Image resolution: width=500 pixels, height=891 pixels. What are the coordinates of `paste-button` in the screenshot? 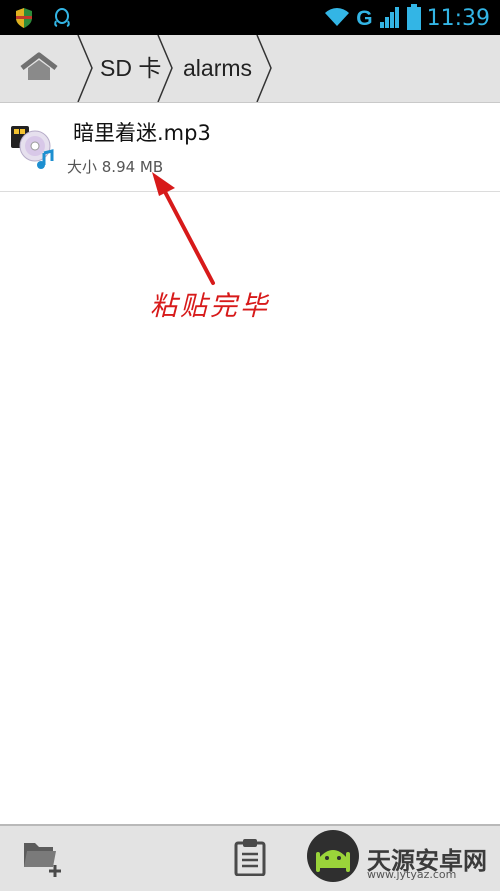 It's located at (250, 859).